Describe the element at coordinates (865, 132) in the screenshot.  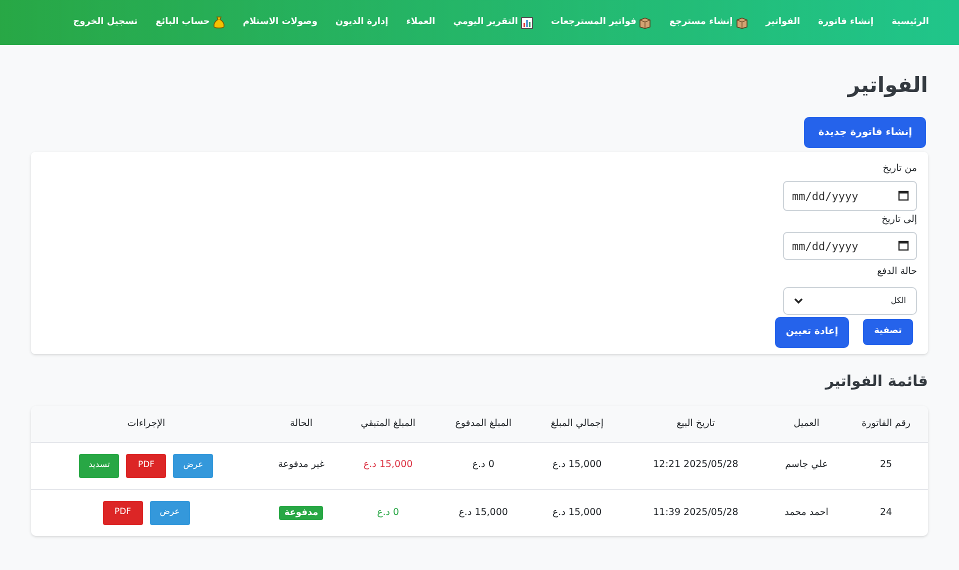
I see `new-invoice-button: إنشاء فاتورة جديدة` at that location.